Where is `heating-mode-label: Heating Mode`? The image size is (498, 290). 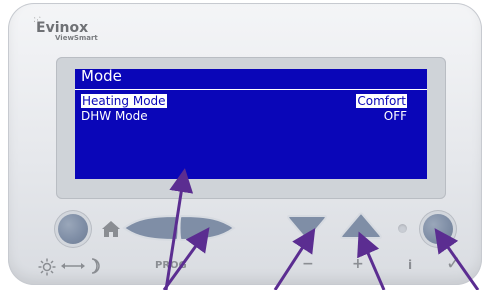
heating-mode-label: Heating Mode is located at coordinates (124, 101).